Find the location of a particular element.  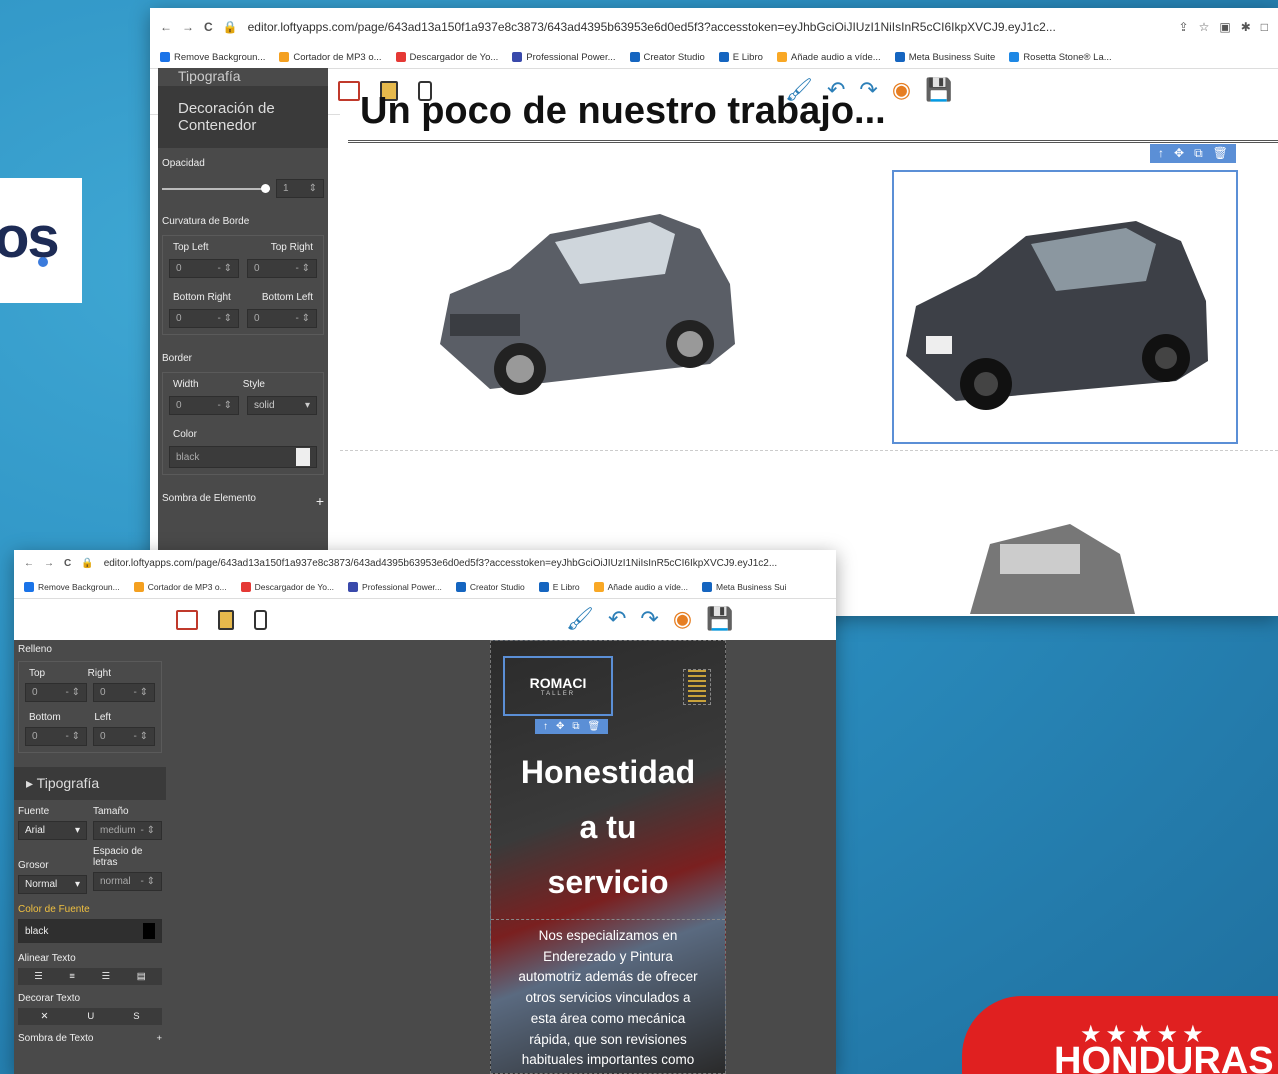

top-left-field: 0- ⇕ is located at coordinates (204, 268).